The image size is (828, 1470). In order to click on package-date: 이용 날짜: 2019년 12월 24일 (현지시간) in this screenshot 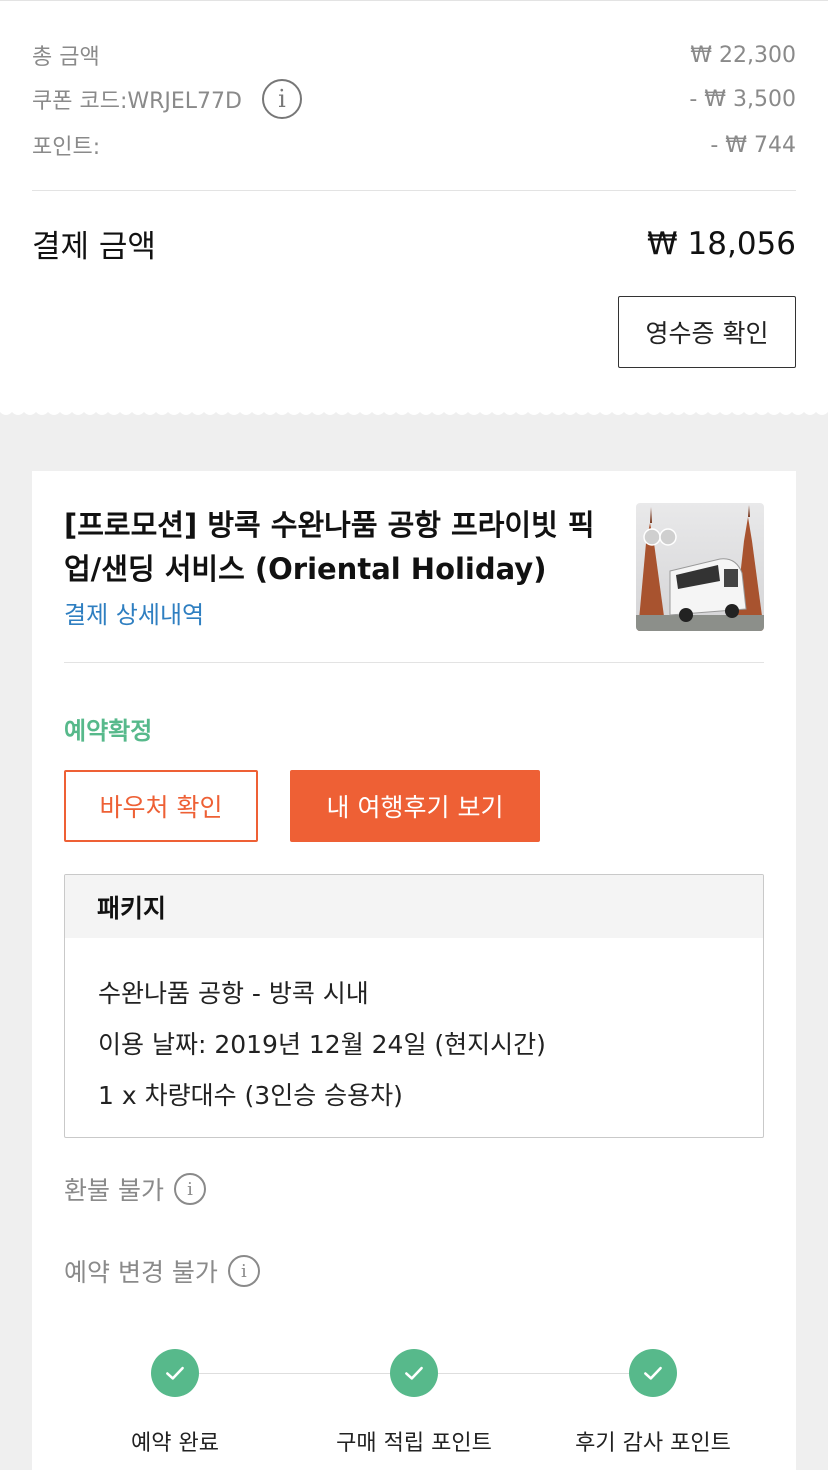, I will do `click(322, 1044)`.